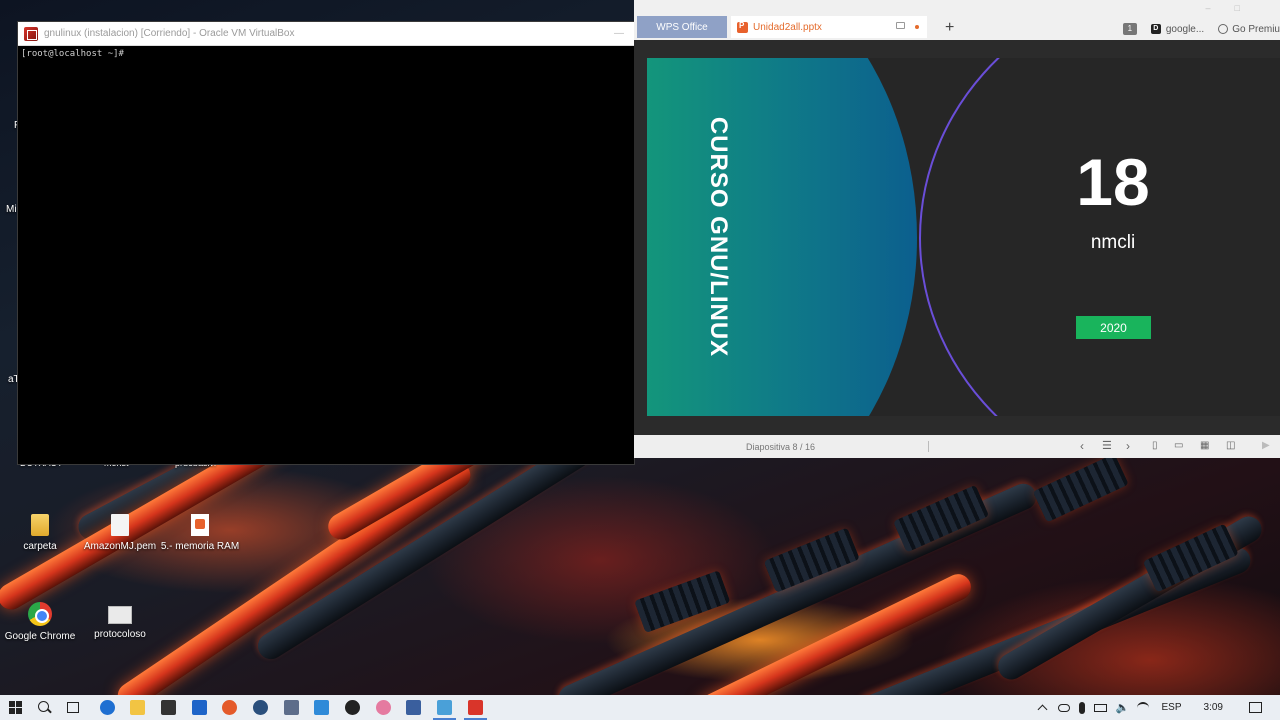 This screenshot has height=720, width=1280. What do you see at coordinates (168, 707) in the screenshot?
I see `store-icon` at bounding box center [168, 707].